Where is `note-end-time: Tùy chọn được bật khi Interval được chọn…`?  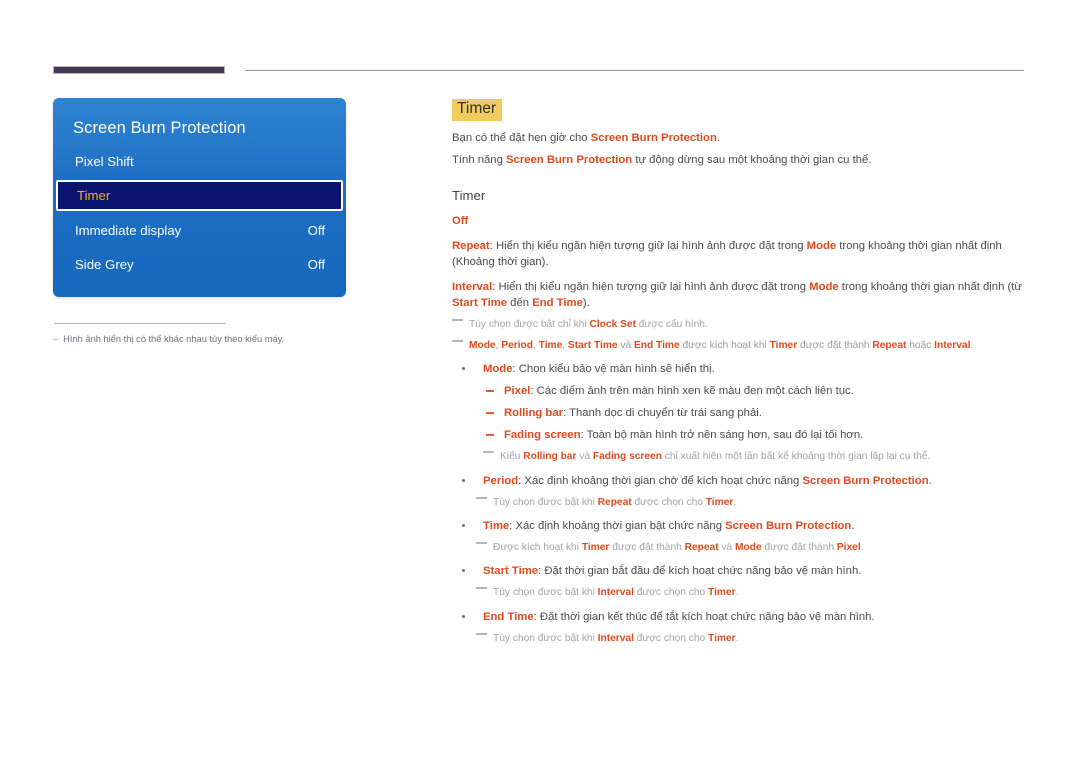 note-end-time: Tùy chọn được bật khi Interval được chọn… is located at coordinates (753, 639).